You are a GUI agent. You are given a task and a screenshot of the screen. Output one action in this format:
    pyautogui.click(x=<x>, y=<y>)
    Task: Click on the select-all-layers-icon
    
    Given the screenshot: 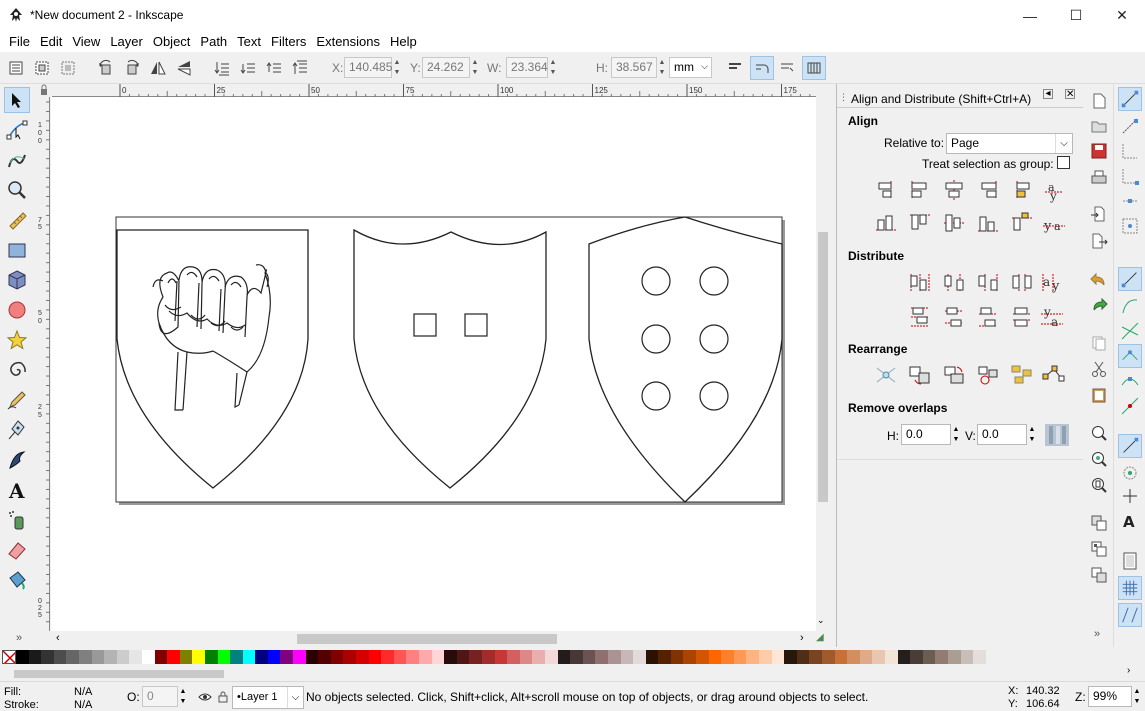 What is the action you would take?
    pyautogui.click(x=42, y=68)
    